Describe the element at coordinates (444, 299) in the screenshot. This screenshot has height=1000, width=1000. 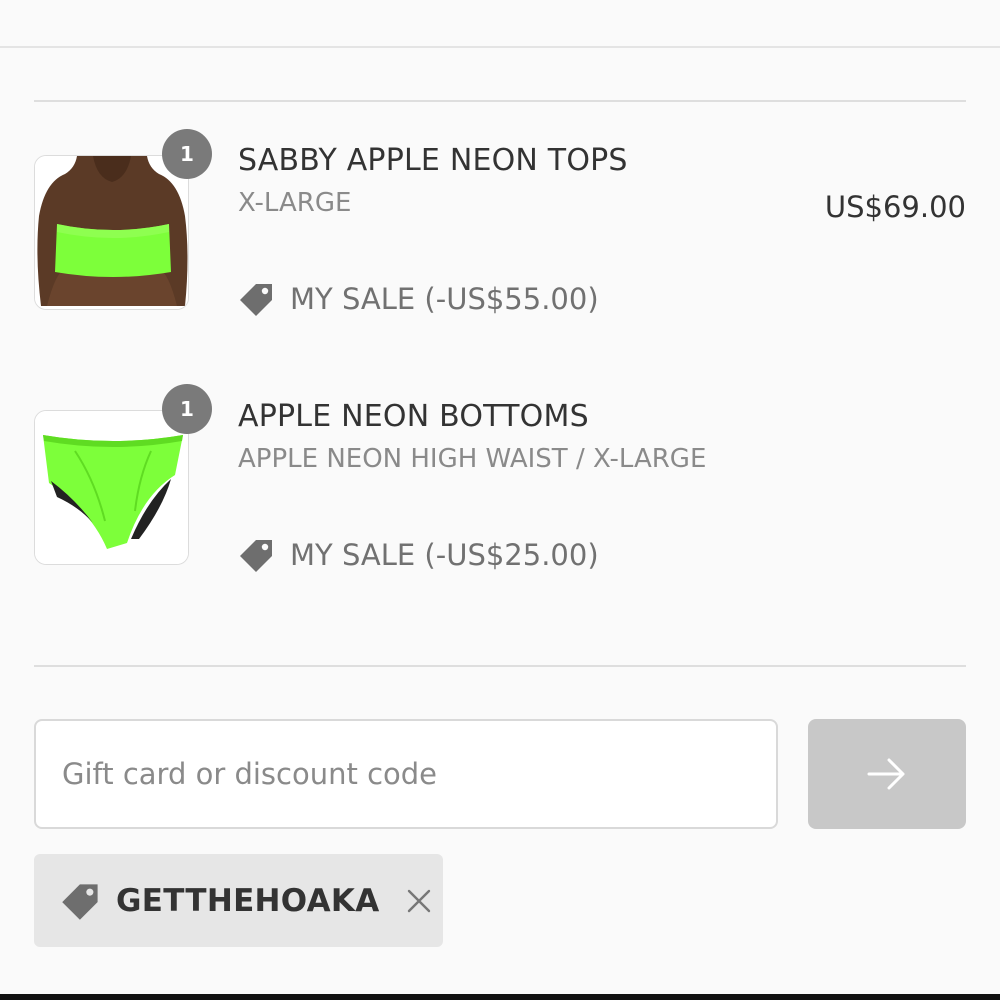
I see `discount-label: MY SALE (-US$55.00)` at that location.